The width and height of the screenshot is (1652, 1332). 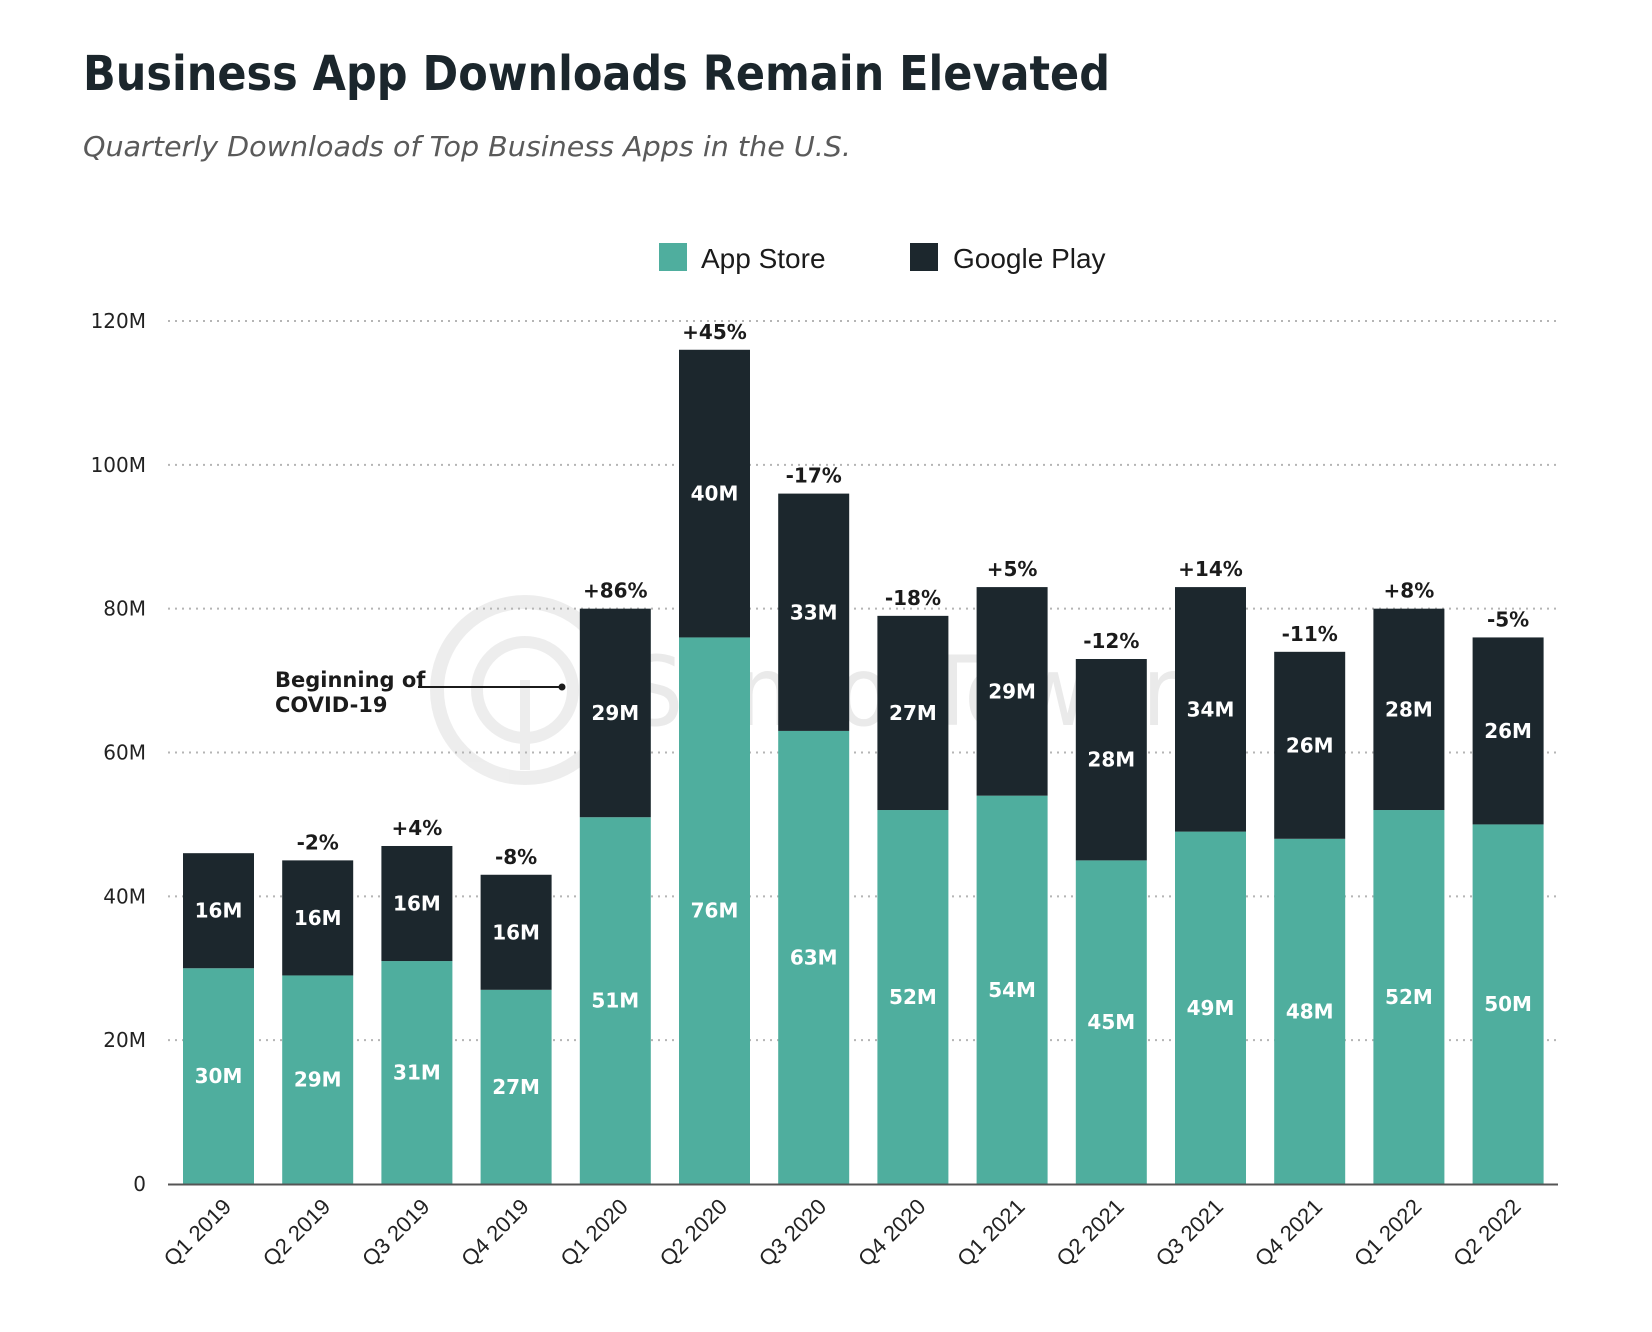 I want to click on bar-group: 52M 28M +8%, so click(x=1409, y=881).